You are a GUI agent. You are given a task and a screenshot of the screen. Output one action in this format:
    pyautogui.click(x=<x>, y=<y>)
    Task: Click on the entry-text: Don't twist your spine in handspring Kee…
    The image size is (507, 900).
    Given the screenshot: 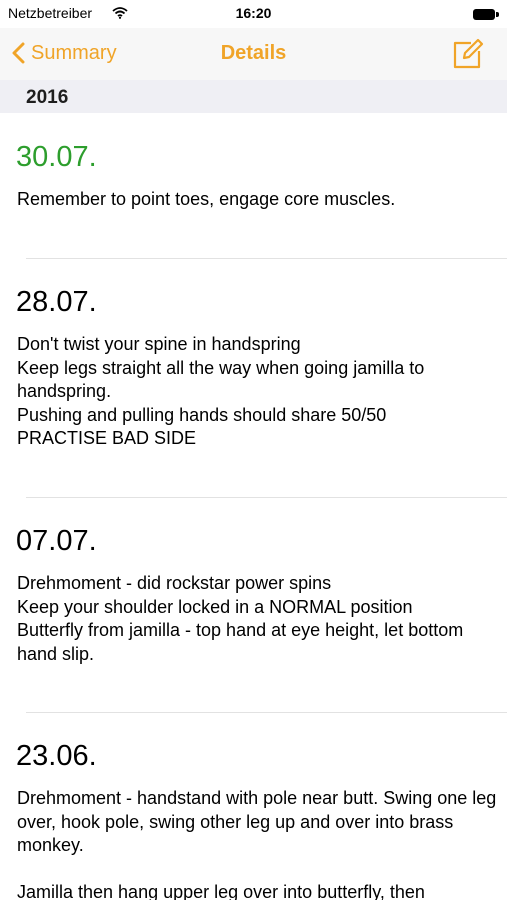 What is the action you would take?
    pyautogui.click(x=221, y=391)
    